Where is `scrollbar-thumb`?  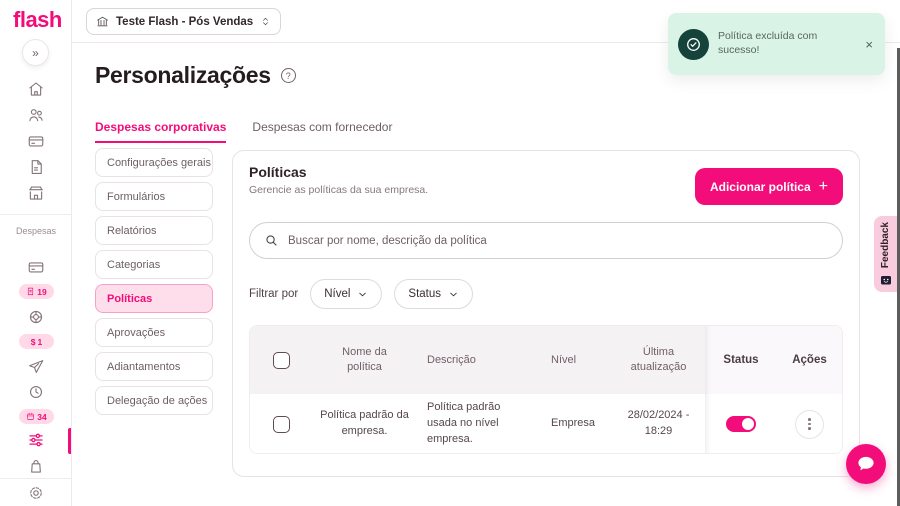
scrollbar-thumb is located at coordinates (898, 277).